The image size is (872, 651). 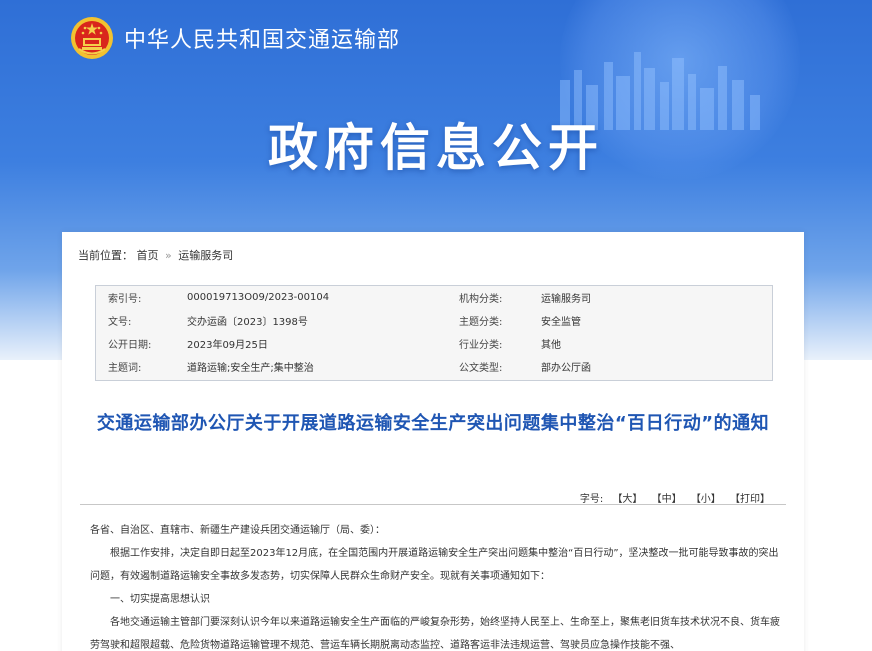 I want to click on keywords-label: 主题词:, so click(x=125, y=368).